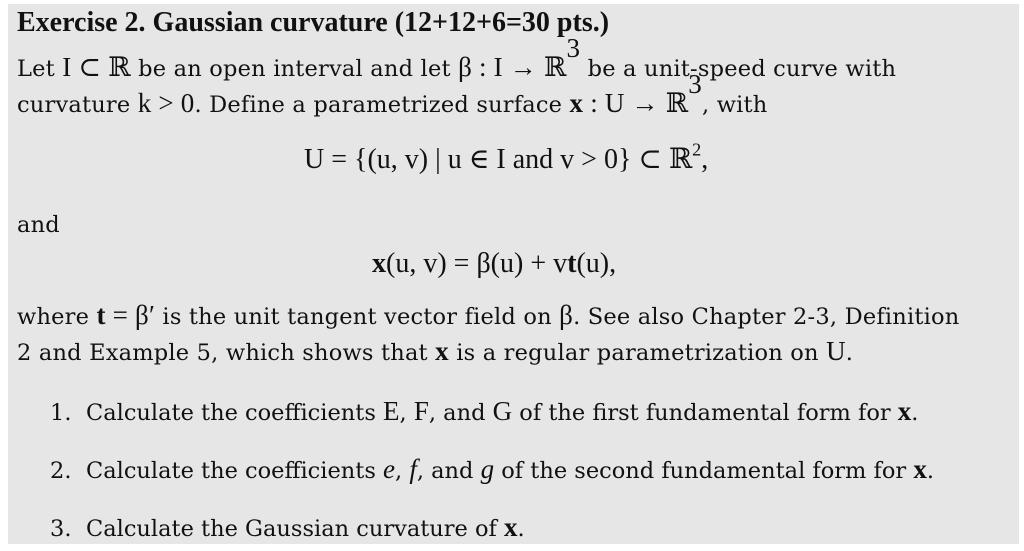  What do you see at coordinates (502, 411) in the screenshot?
I see `math-G: G` at bounding box center [502, 411].